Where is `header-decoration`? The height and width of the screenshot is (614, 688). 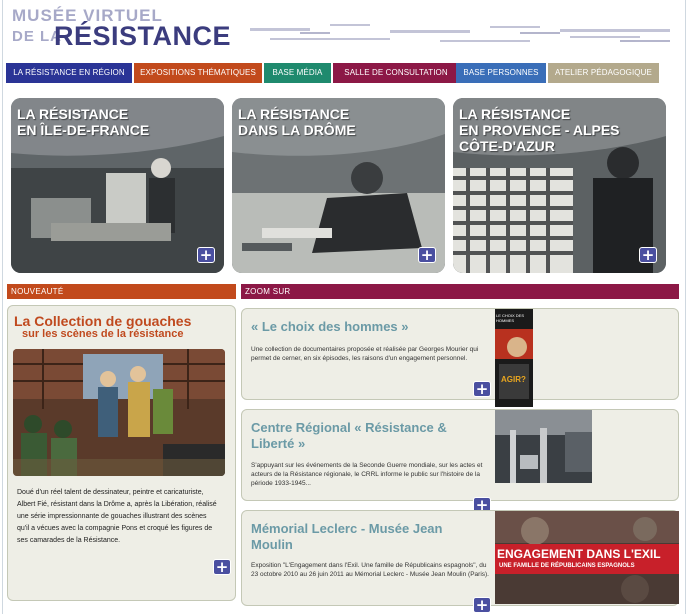 header-decoration is located at coordinates (460, 33).